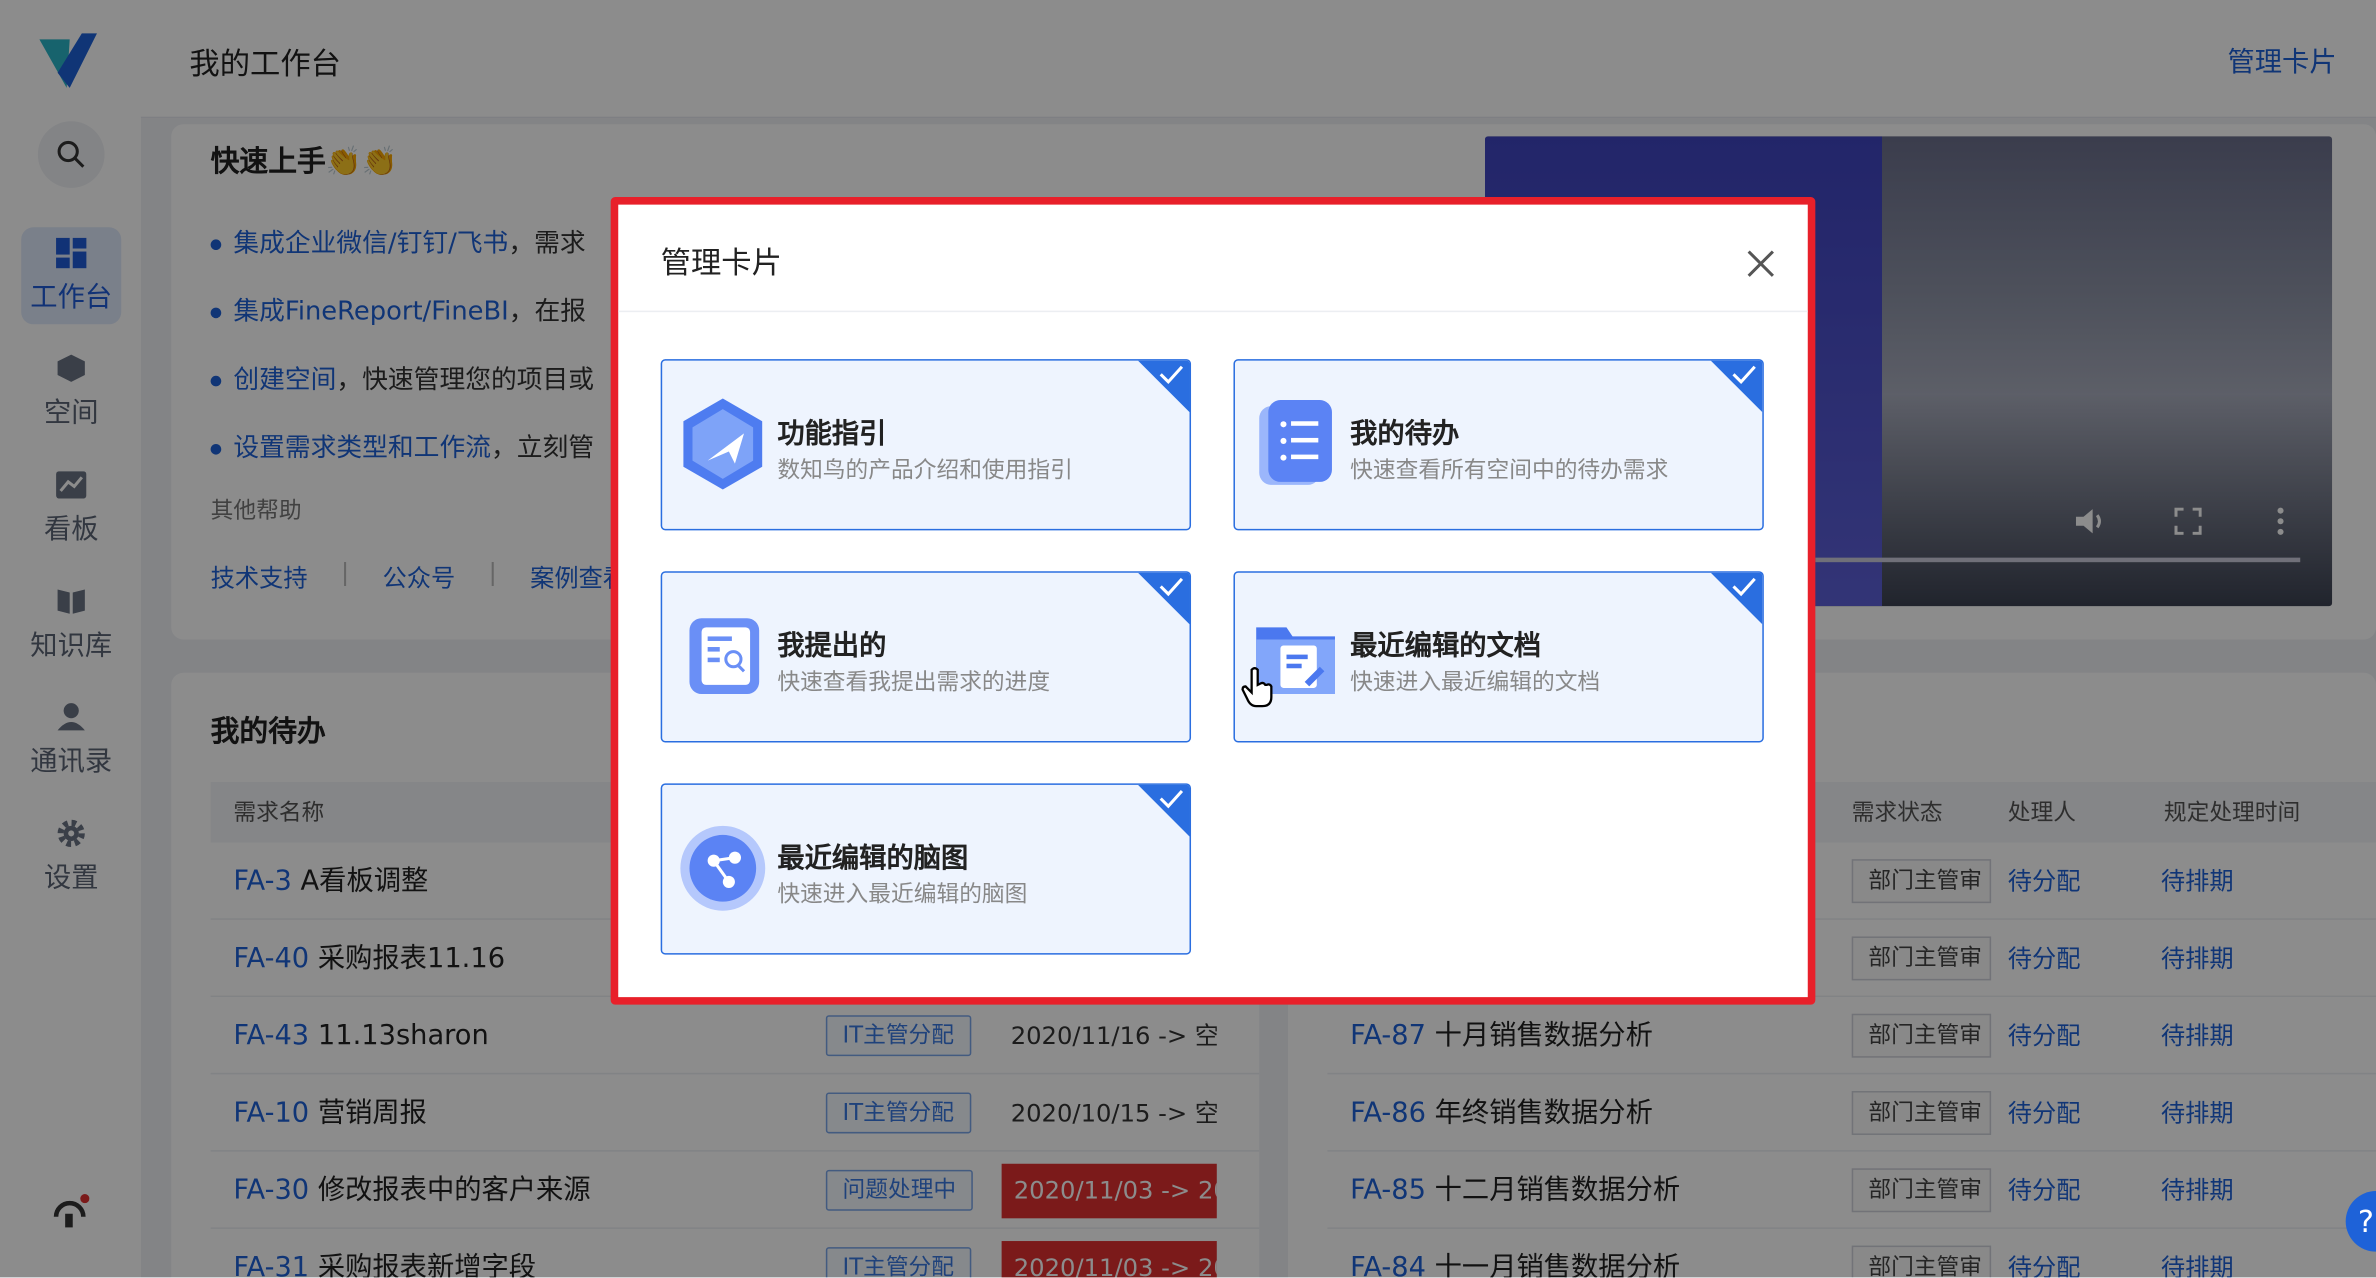 This screenshot has width=2376, height=1278. Describe the element at coordinates (1213, 311) in the screenshot. I see `divider` at that location.